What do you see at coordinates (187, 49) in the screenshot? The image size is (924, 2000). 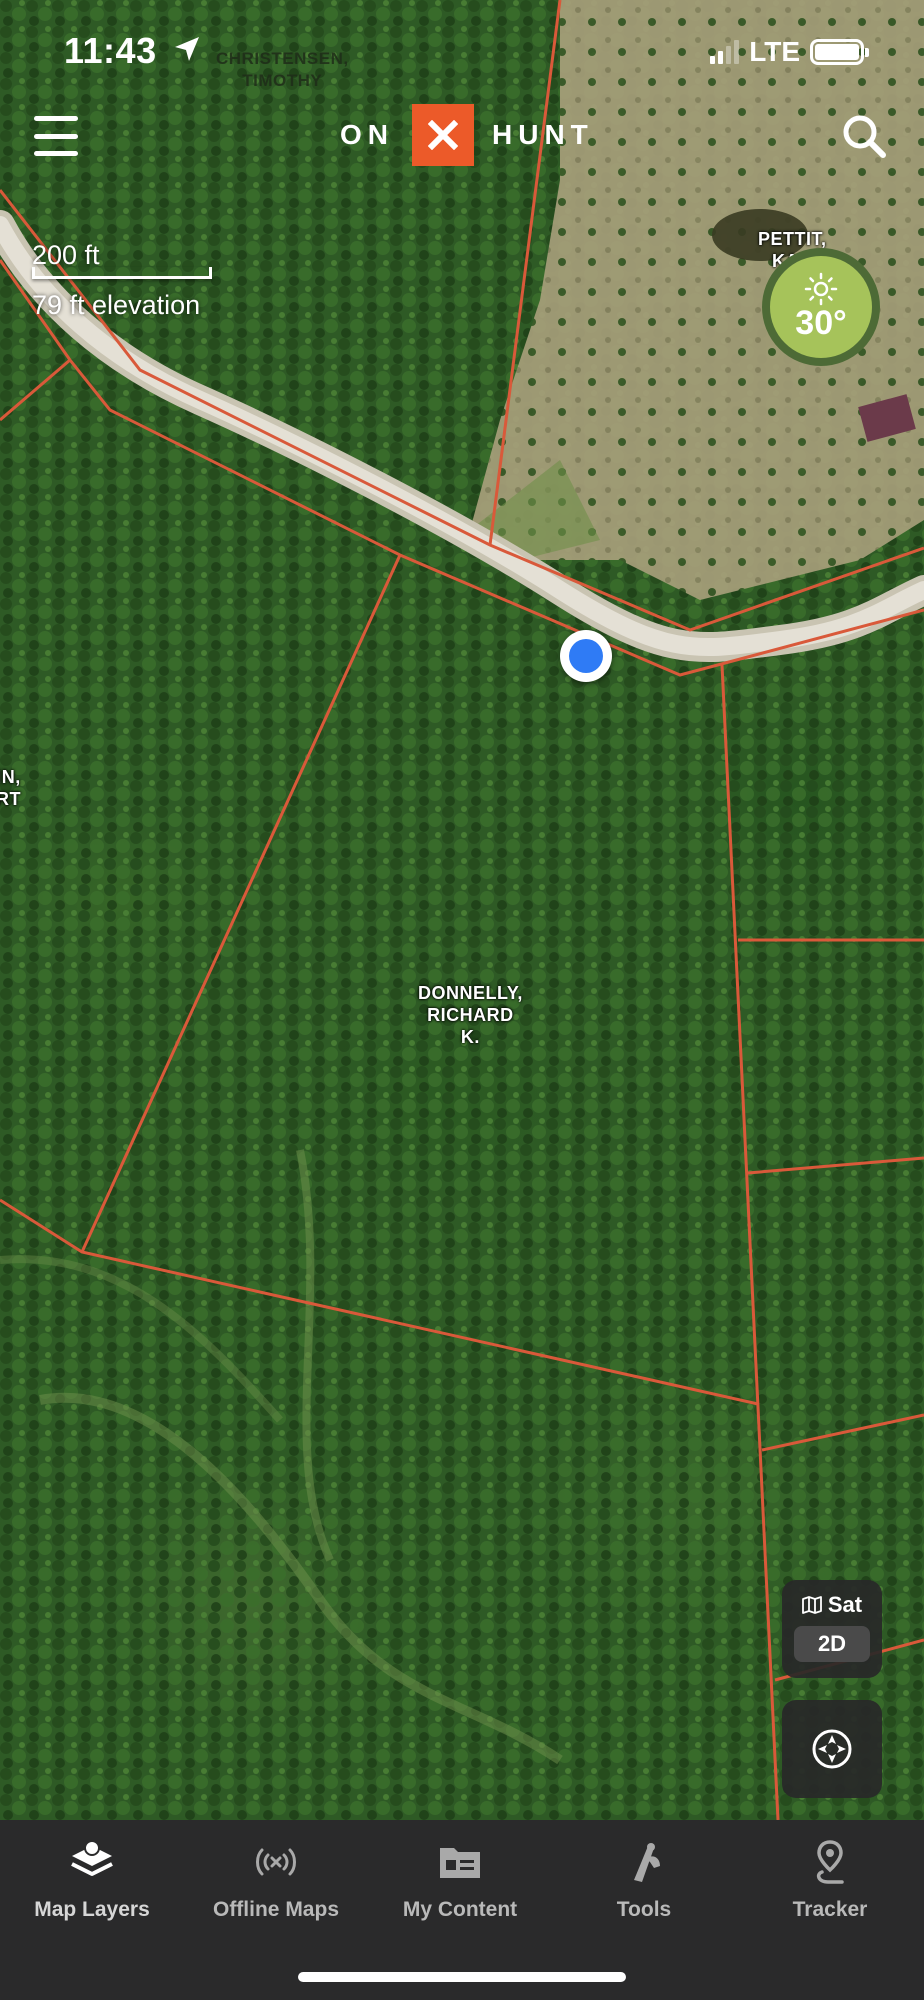 I see `location-arrow-icon` at bounding box center [187, 49].